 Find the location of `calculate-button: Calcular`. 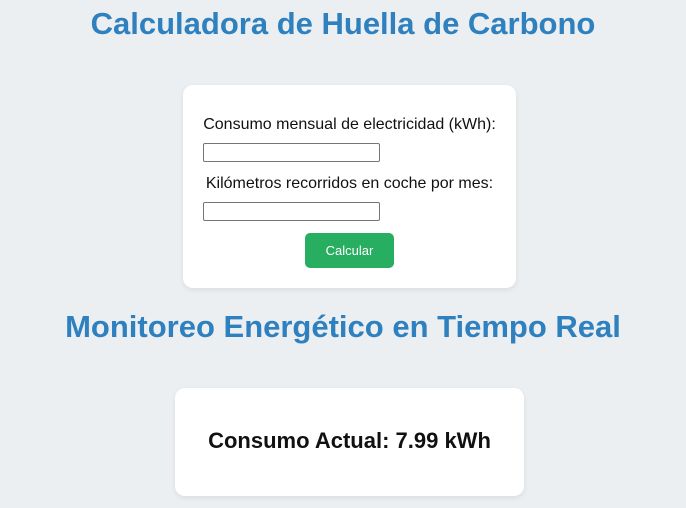

calculate-button: Calcular is located at coordinates (349, 250).